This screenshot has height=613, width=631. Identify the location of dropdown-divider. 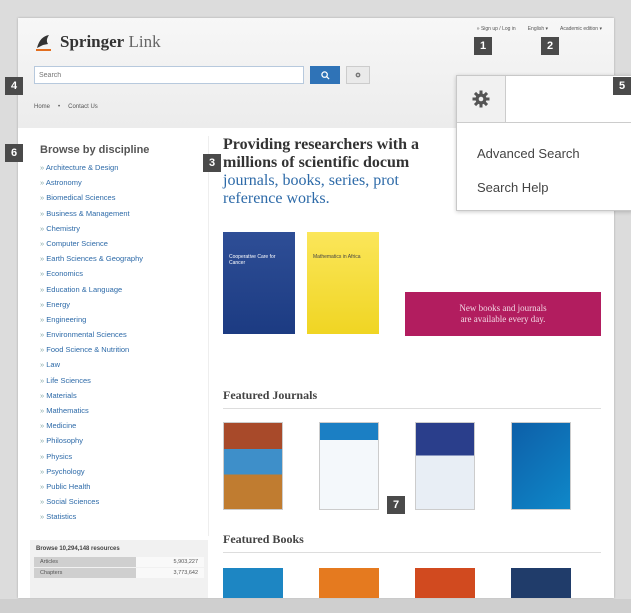
(568, 122).